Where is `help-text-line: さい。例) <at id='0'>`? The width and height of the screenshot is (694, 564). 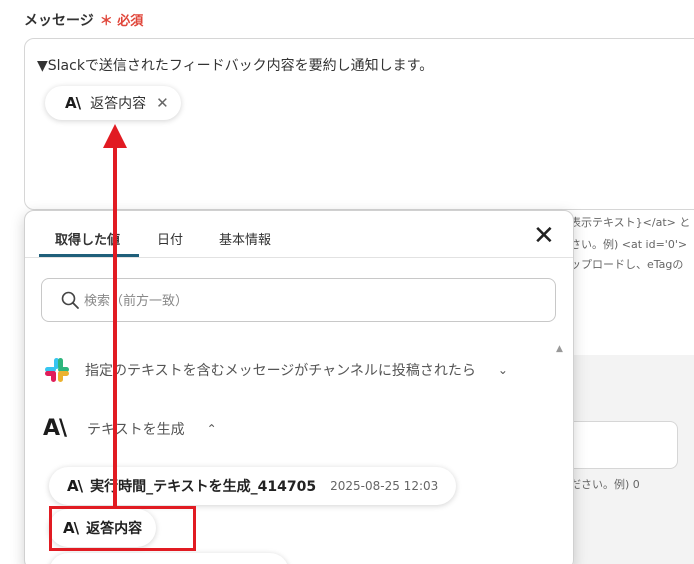
help-text-line: さい。例) <at id='0'> is located at coordinates (629, 244).